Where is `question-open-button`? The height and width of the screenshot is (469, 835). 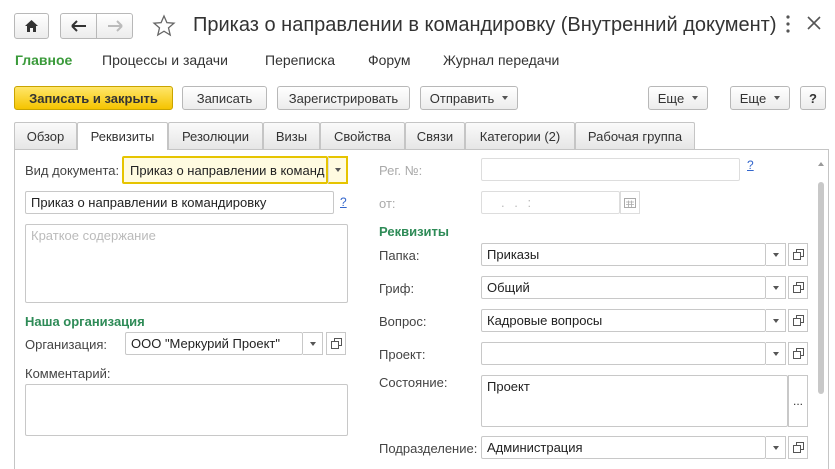
question-open-button is located at coordinates (798, 320).